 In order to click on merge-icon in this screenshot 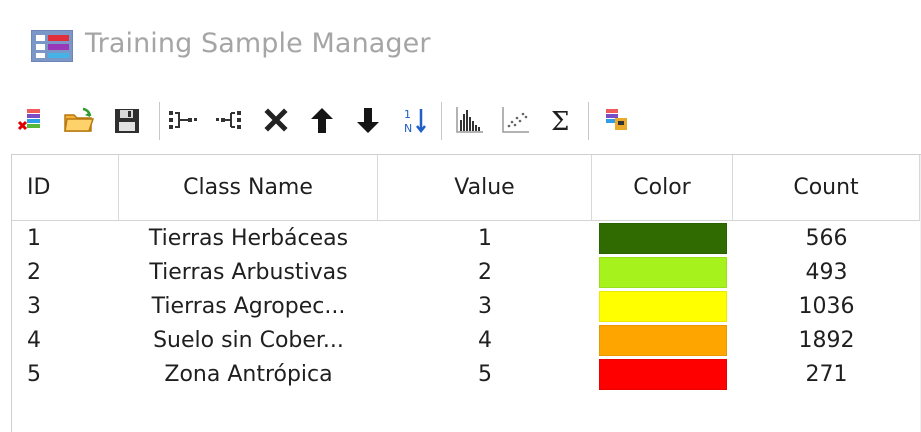, I will do `click(183, 120)`.